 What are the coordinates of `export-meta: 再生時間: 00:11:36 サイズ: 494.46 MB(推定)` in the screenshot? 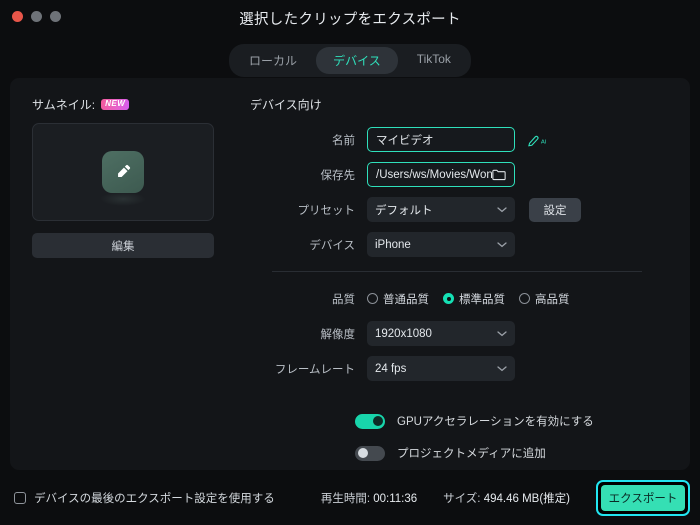 It's located at (445, 498).